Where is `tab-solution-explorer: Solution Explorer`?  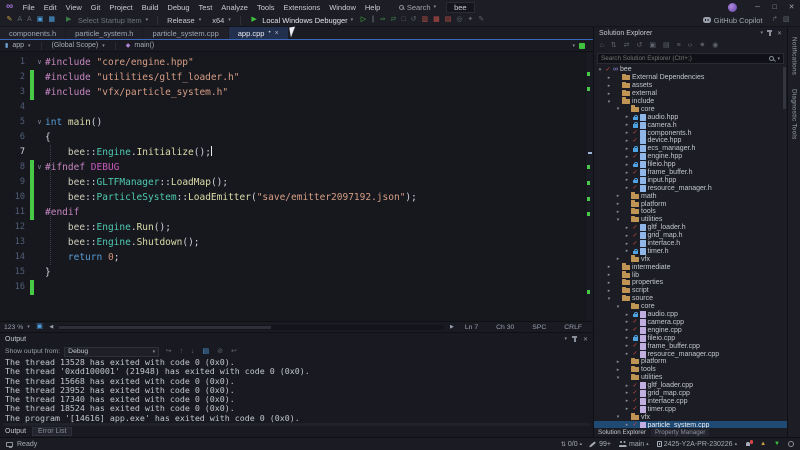
tab-solution-explorer: Solution Explorer is located at coordinates (622, 432).